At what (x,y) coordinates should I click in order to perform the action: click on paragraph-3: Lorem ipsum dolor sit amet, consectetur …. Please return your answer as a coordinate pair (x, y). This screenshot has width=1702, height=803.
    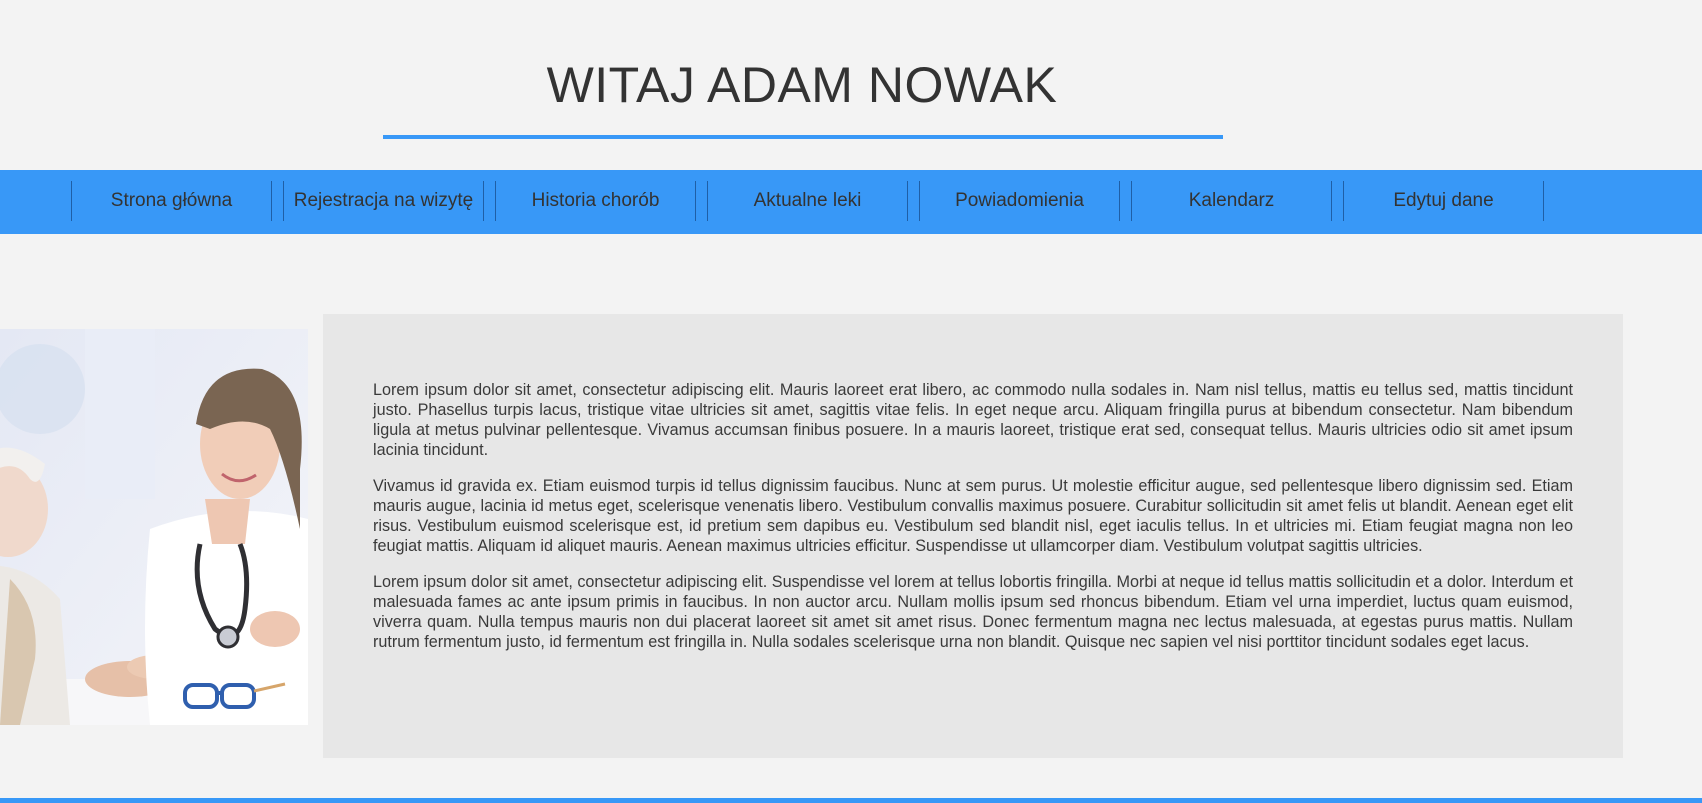
    Looking at the image, I should click on (973, 612).